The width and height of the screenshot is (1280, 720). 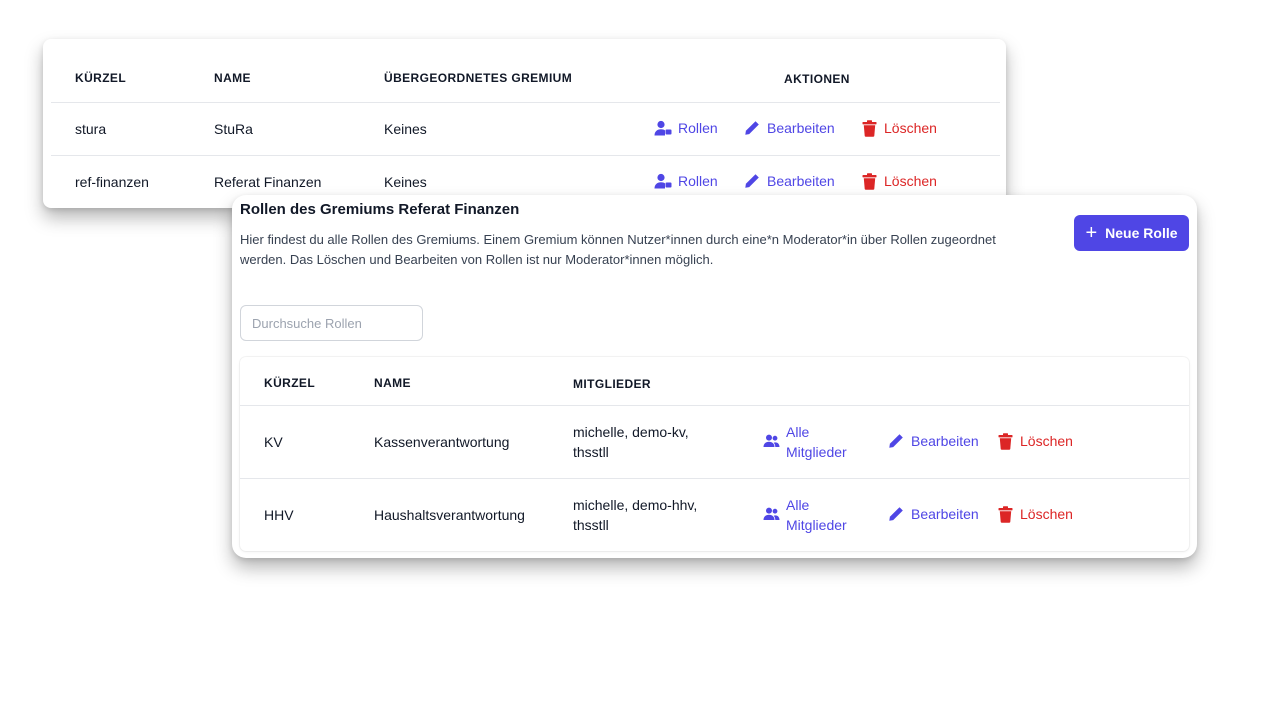 I want to click on plus-icon: +, so click(x=1091, y=233).